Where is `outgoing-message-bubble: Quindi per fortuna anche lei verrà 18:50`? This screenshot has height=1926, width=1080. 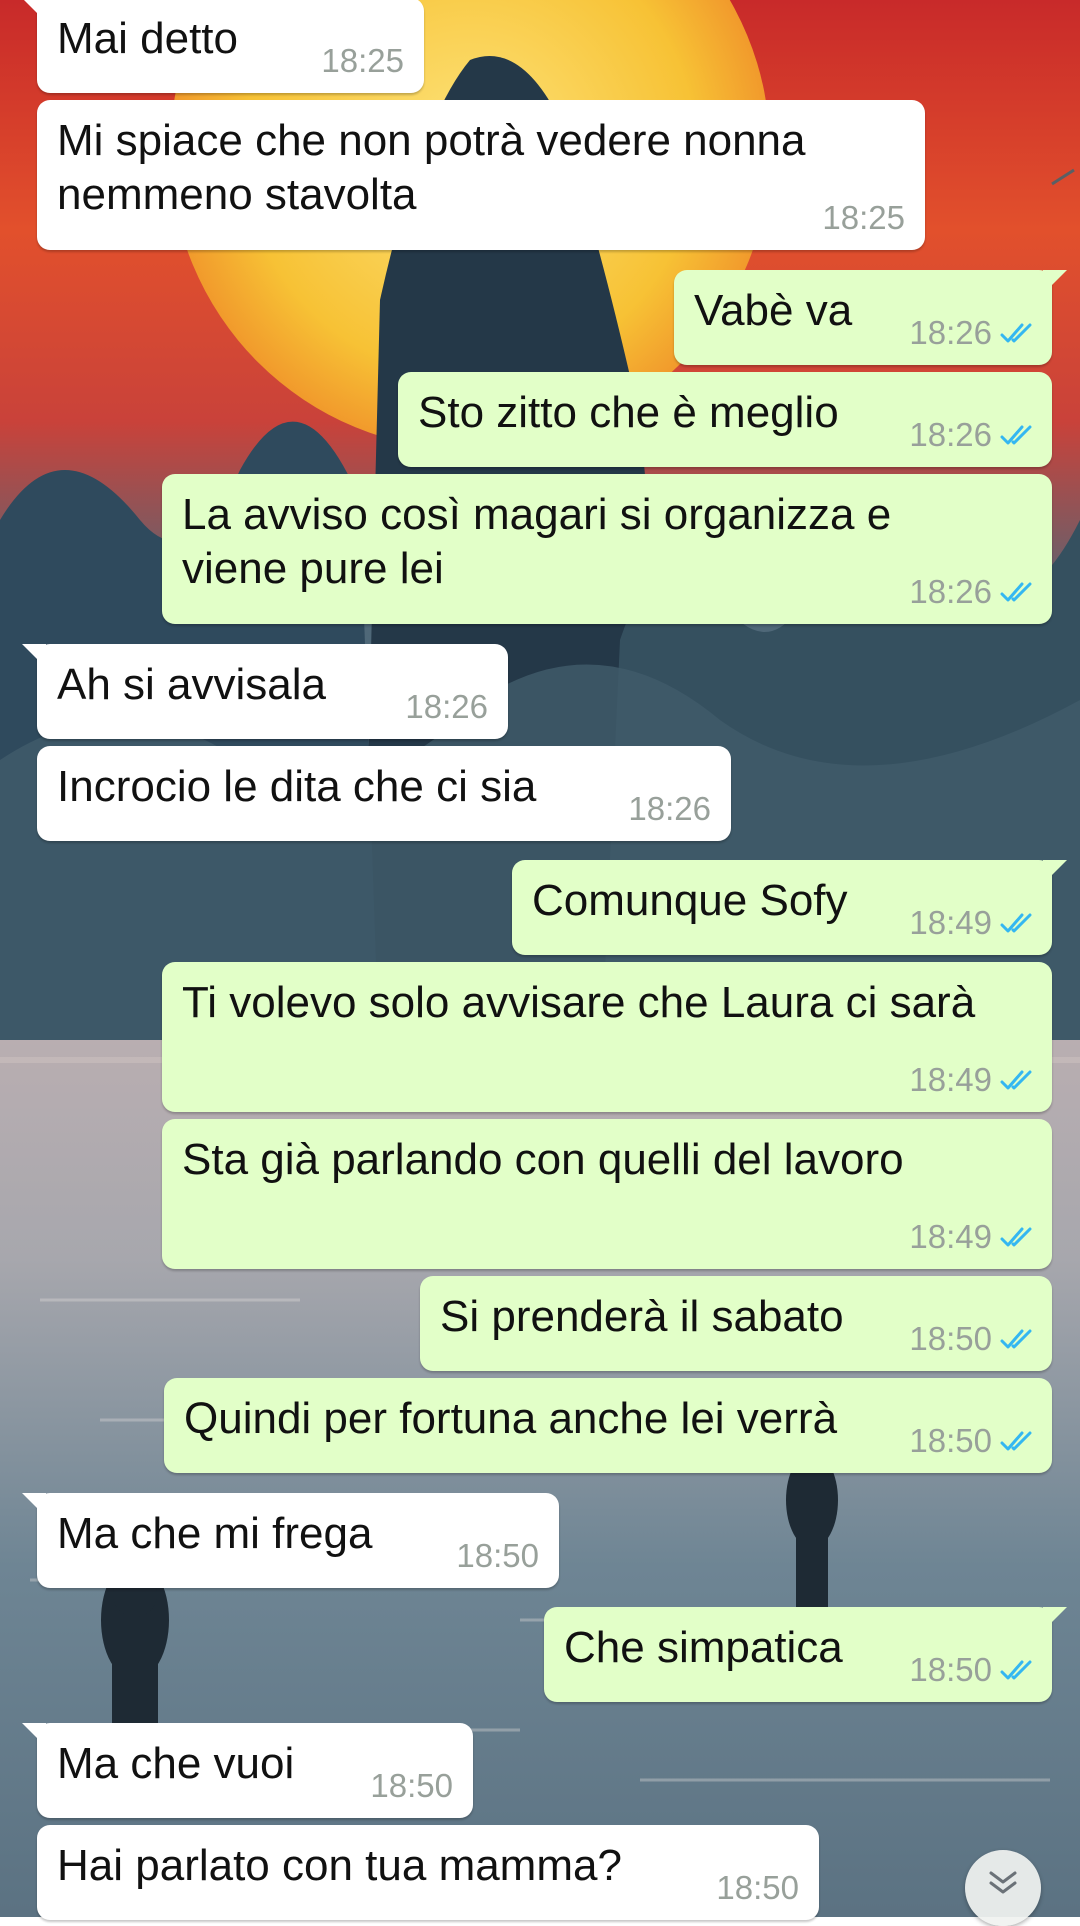
outgoing-message-bubble: Quindi per fortuna anche lei verrà 18:50 is located at coordinates (608, 1425).